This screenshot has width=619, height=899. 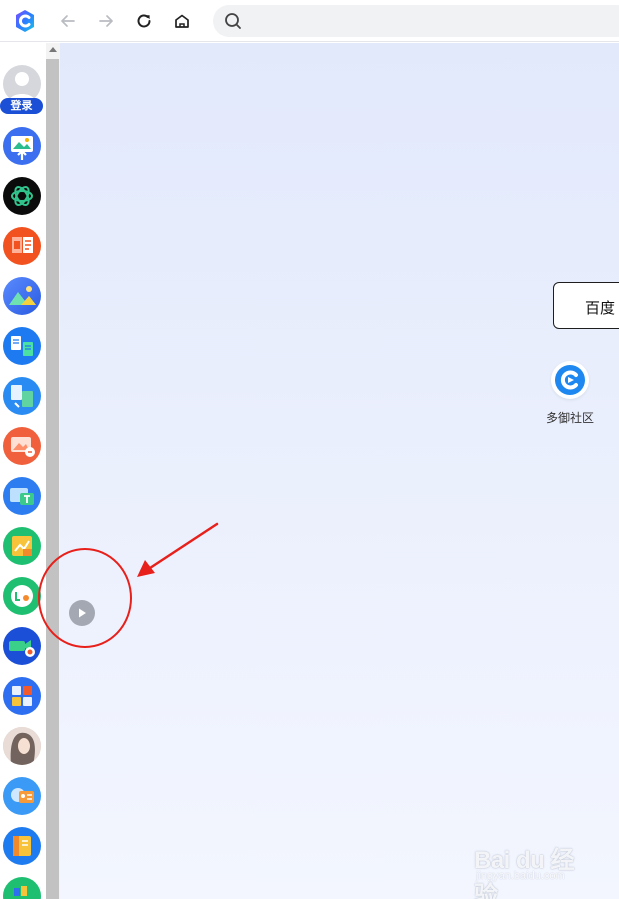 What do you see at coordinates (570, 380) in the screenshot?
I see `duoyu-logo-icon` at bounding box center [570, 380].